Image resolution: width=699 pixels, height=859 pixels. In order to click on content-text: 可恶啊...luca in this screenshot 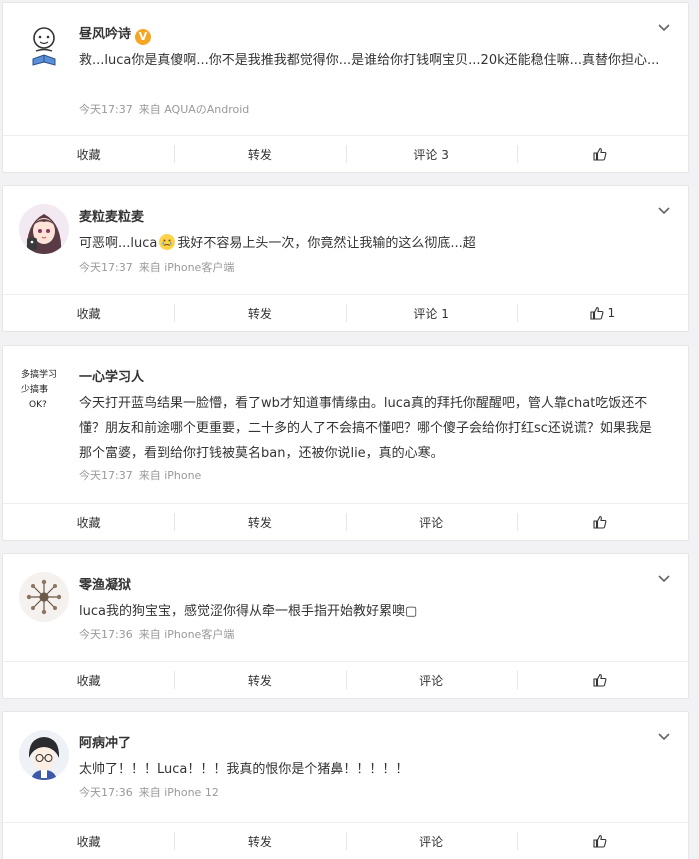, I will do `click(118, 243)`.